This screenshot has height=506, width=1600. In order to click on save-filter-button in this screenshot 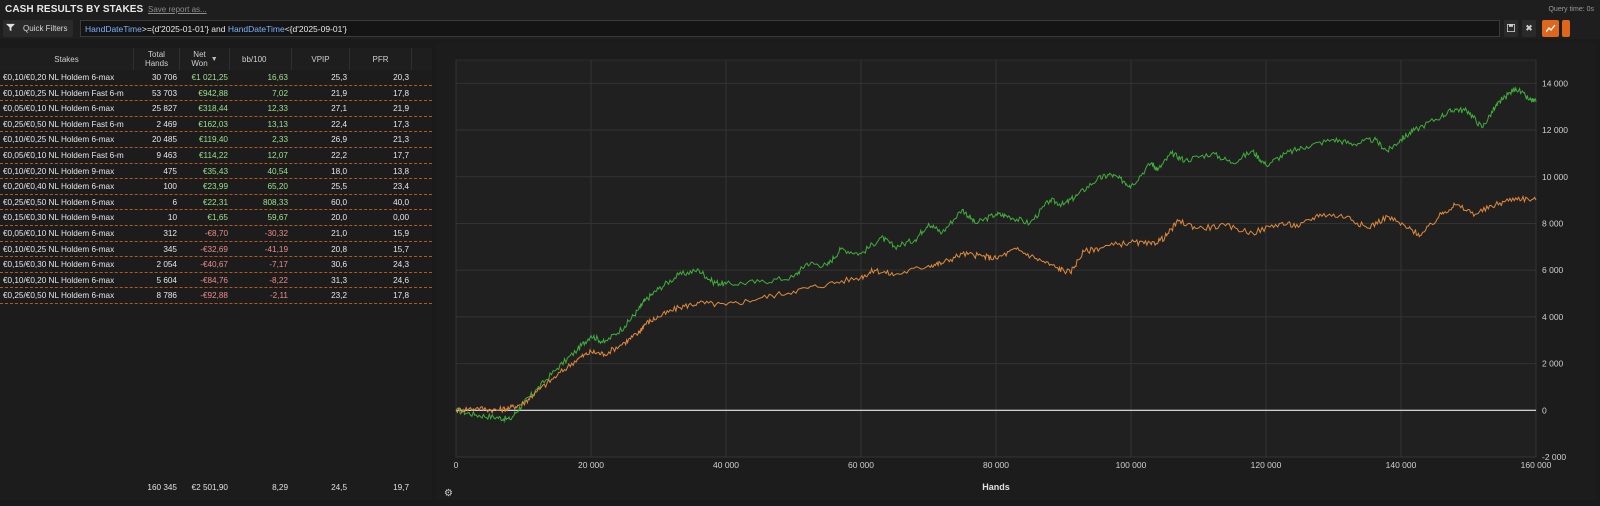, I will do `click(1511, 28)`.